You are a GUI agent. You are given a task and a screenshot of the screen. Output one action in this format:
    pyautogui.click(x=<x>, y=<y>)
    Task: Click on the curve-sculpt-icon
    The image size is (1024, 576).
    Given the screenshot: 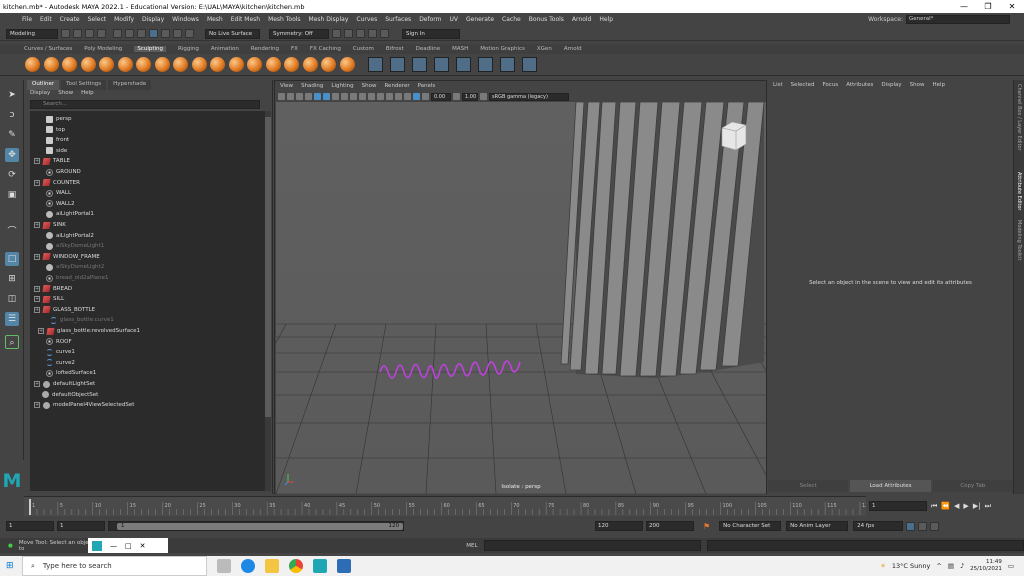 What is the action you would take?
    pyautogui.click(x=441, y=64)
    